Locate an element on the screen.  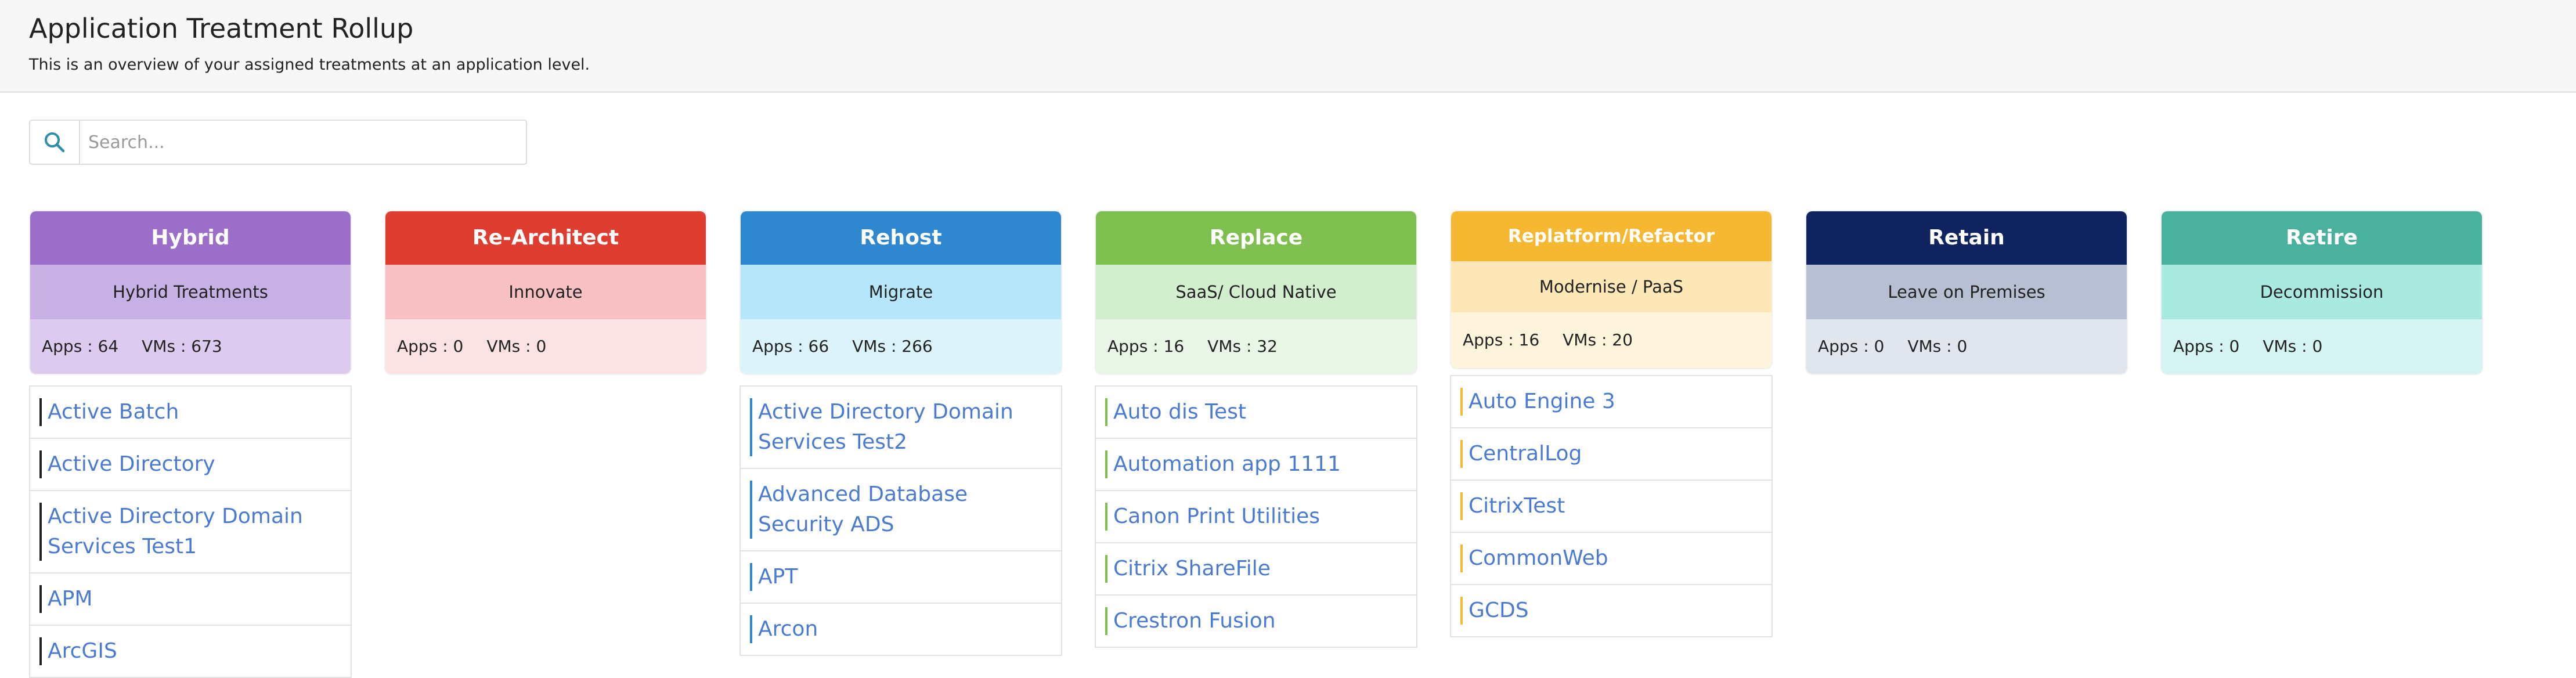
treatment-column-retain: Retain Leave on Premises Apps : 0 VMs : 0 is located at coordinates (1967, 293).